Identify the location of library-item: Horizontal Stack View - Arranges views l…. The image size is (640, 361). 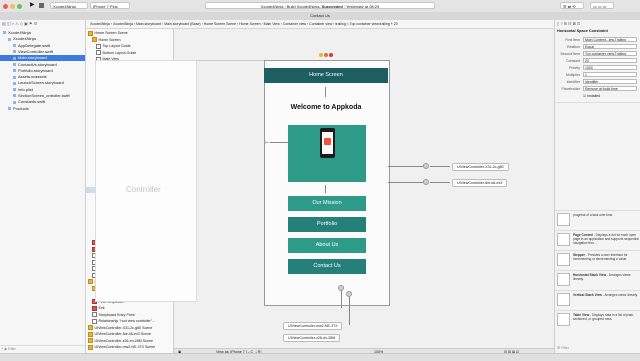
(597, 279).